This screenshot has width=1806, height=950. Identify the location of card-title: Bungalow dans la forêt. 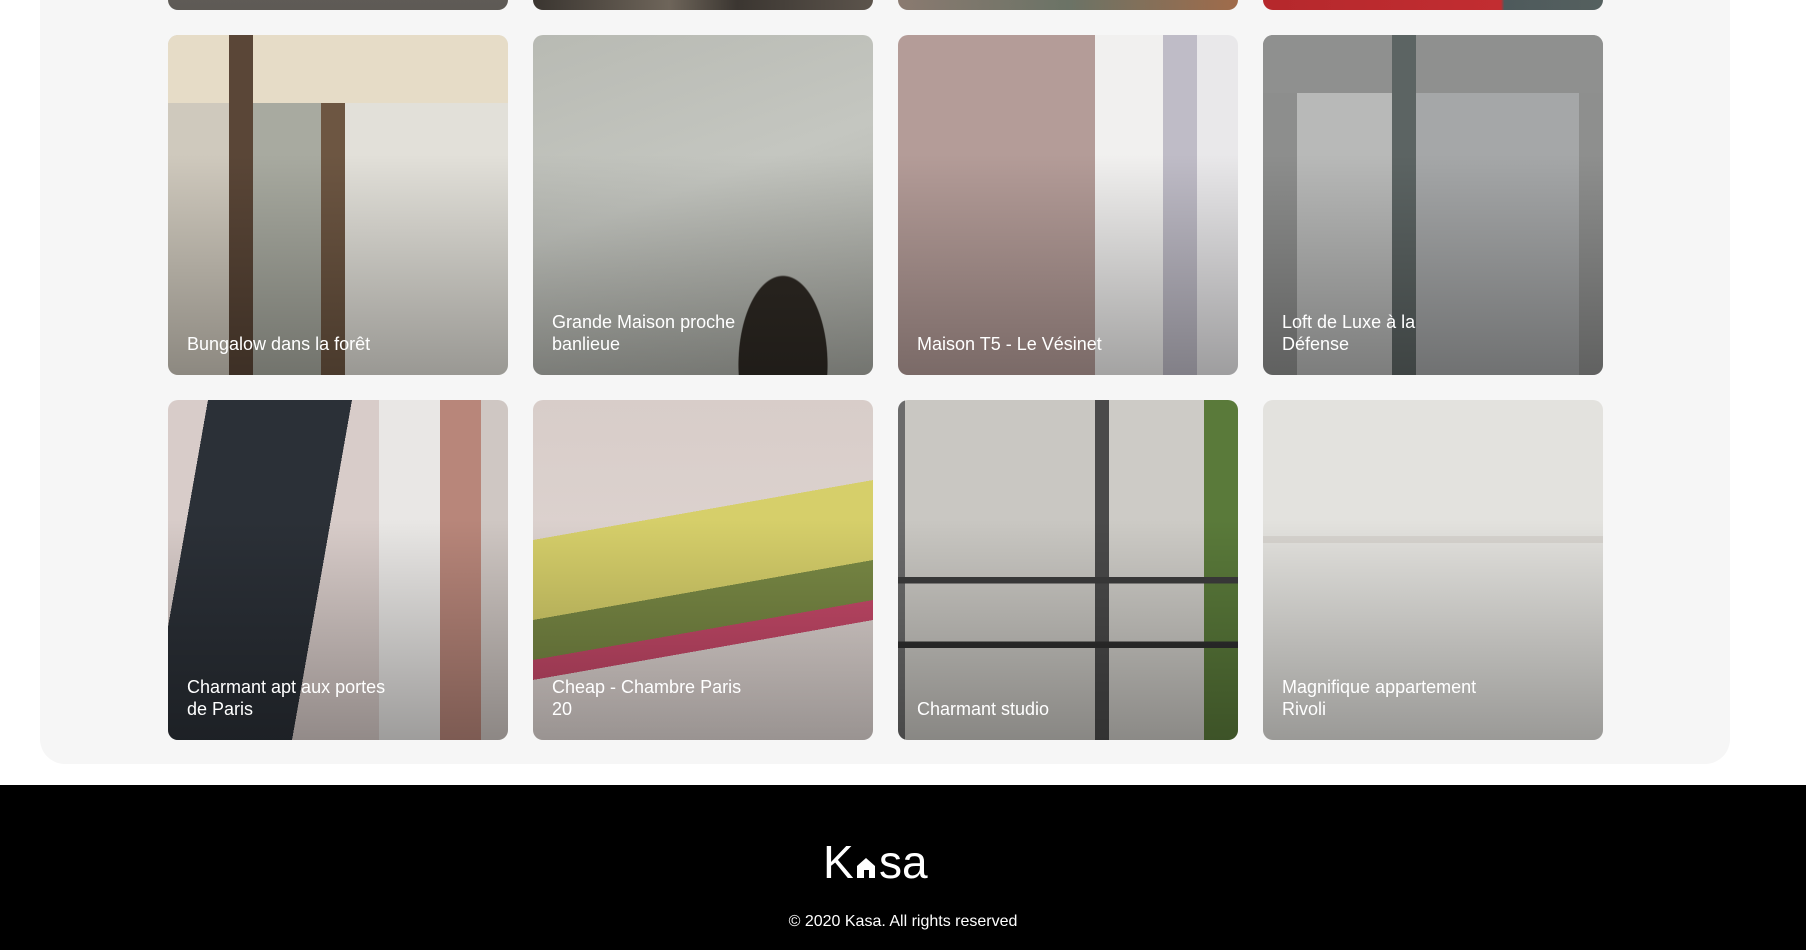
(279, 344).